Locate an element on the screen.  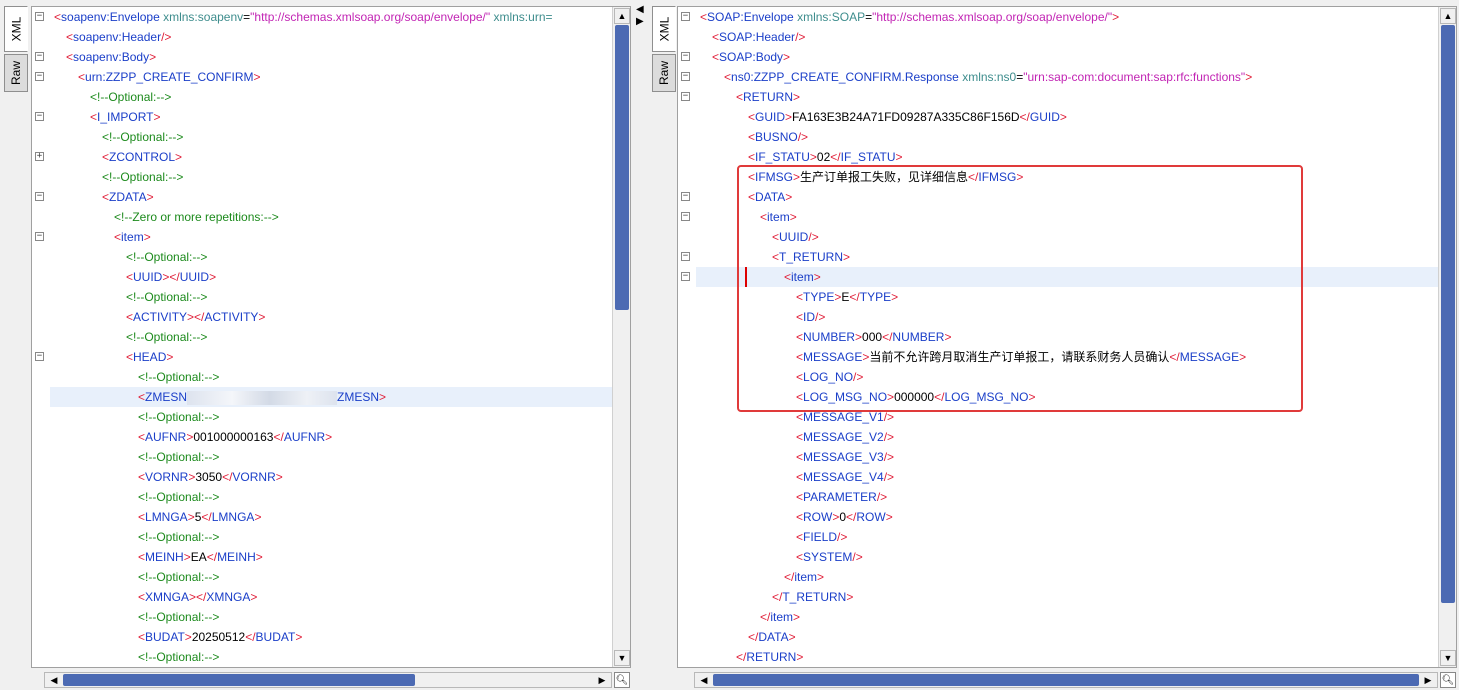
xml-line: <VORNR>3050</VORNR> is located at coordinates (331, 477).